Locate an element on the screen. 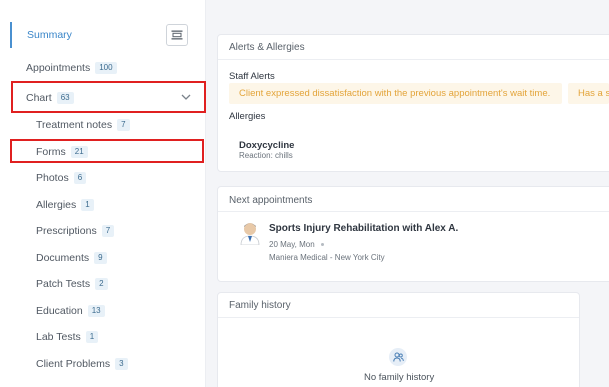 This screenshot has width=609, height=387. sidebar-item-label: Patch Tests is located at coordinates (63, 284).